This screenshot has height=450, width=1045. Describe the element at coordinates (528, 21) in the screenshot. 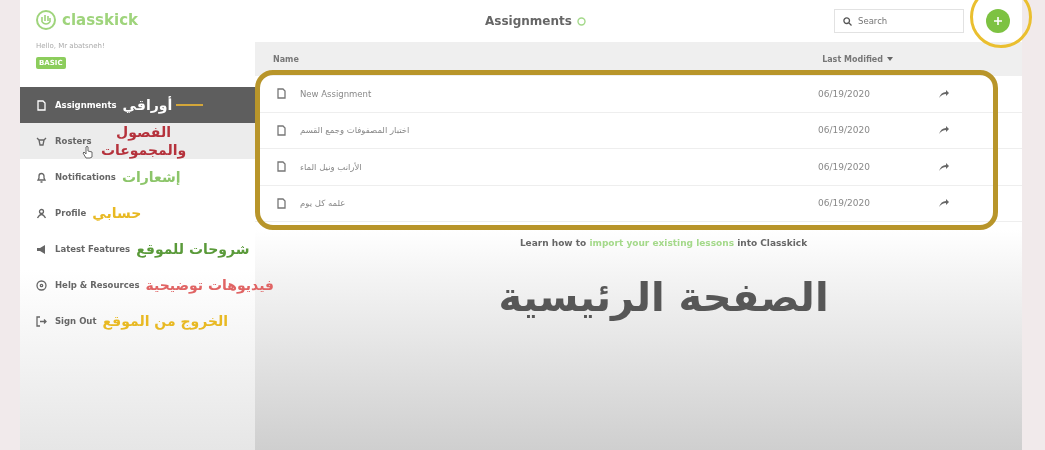

I see `page-title: Assignments` at that location.